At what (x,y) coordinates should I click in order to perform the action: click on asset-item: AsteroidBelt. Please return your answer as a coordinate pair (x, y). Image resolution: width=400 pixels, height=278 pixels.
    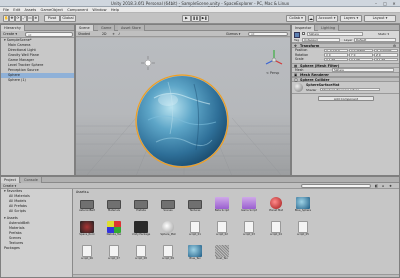
    Looking at the image, I should click on (87, 208).